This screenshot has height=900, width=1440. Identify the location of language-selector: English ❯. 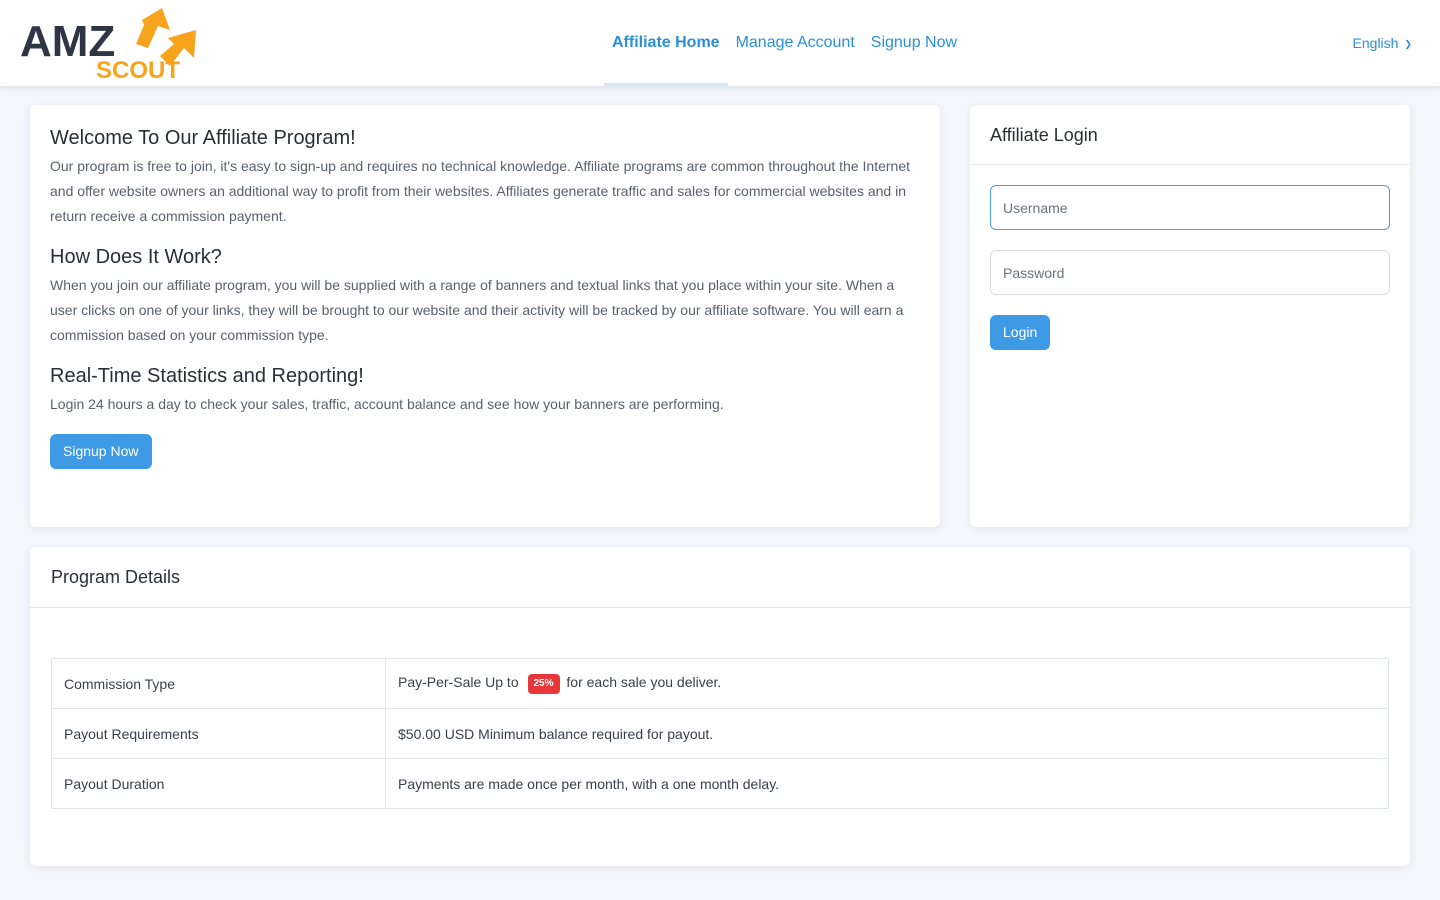
(1382, 43).